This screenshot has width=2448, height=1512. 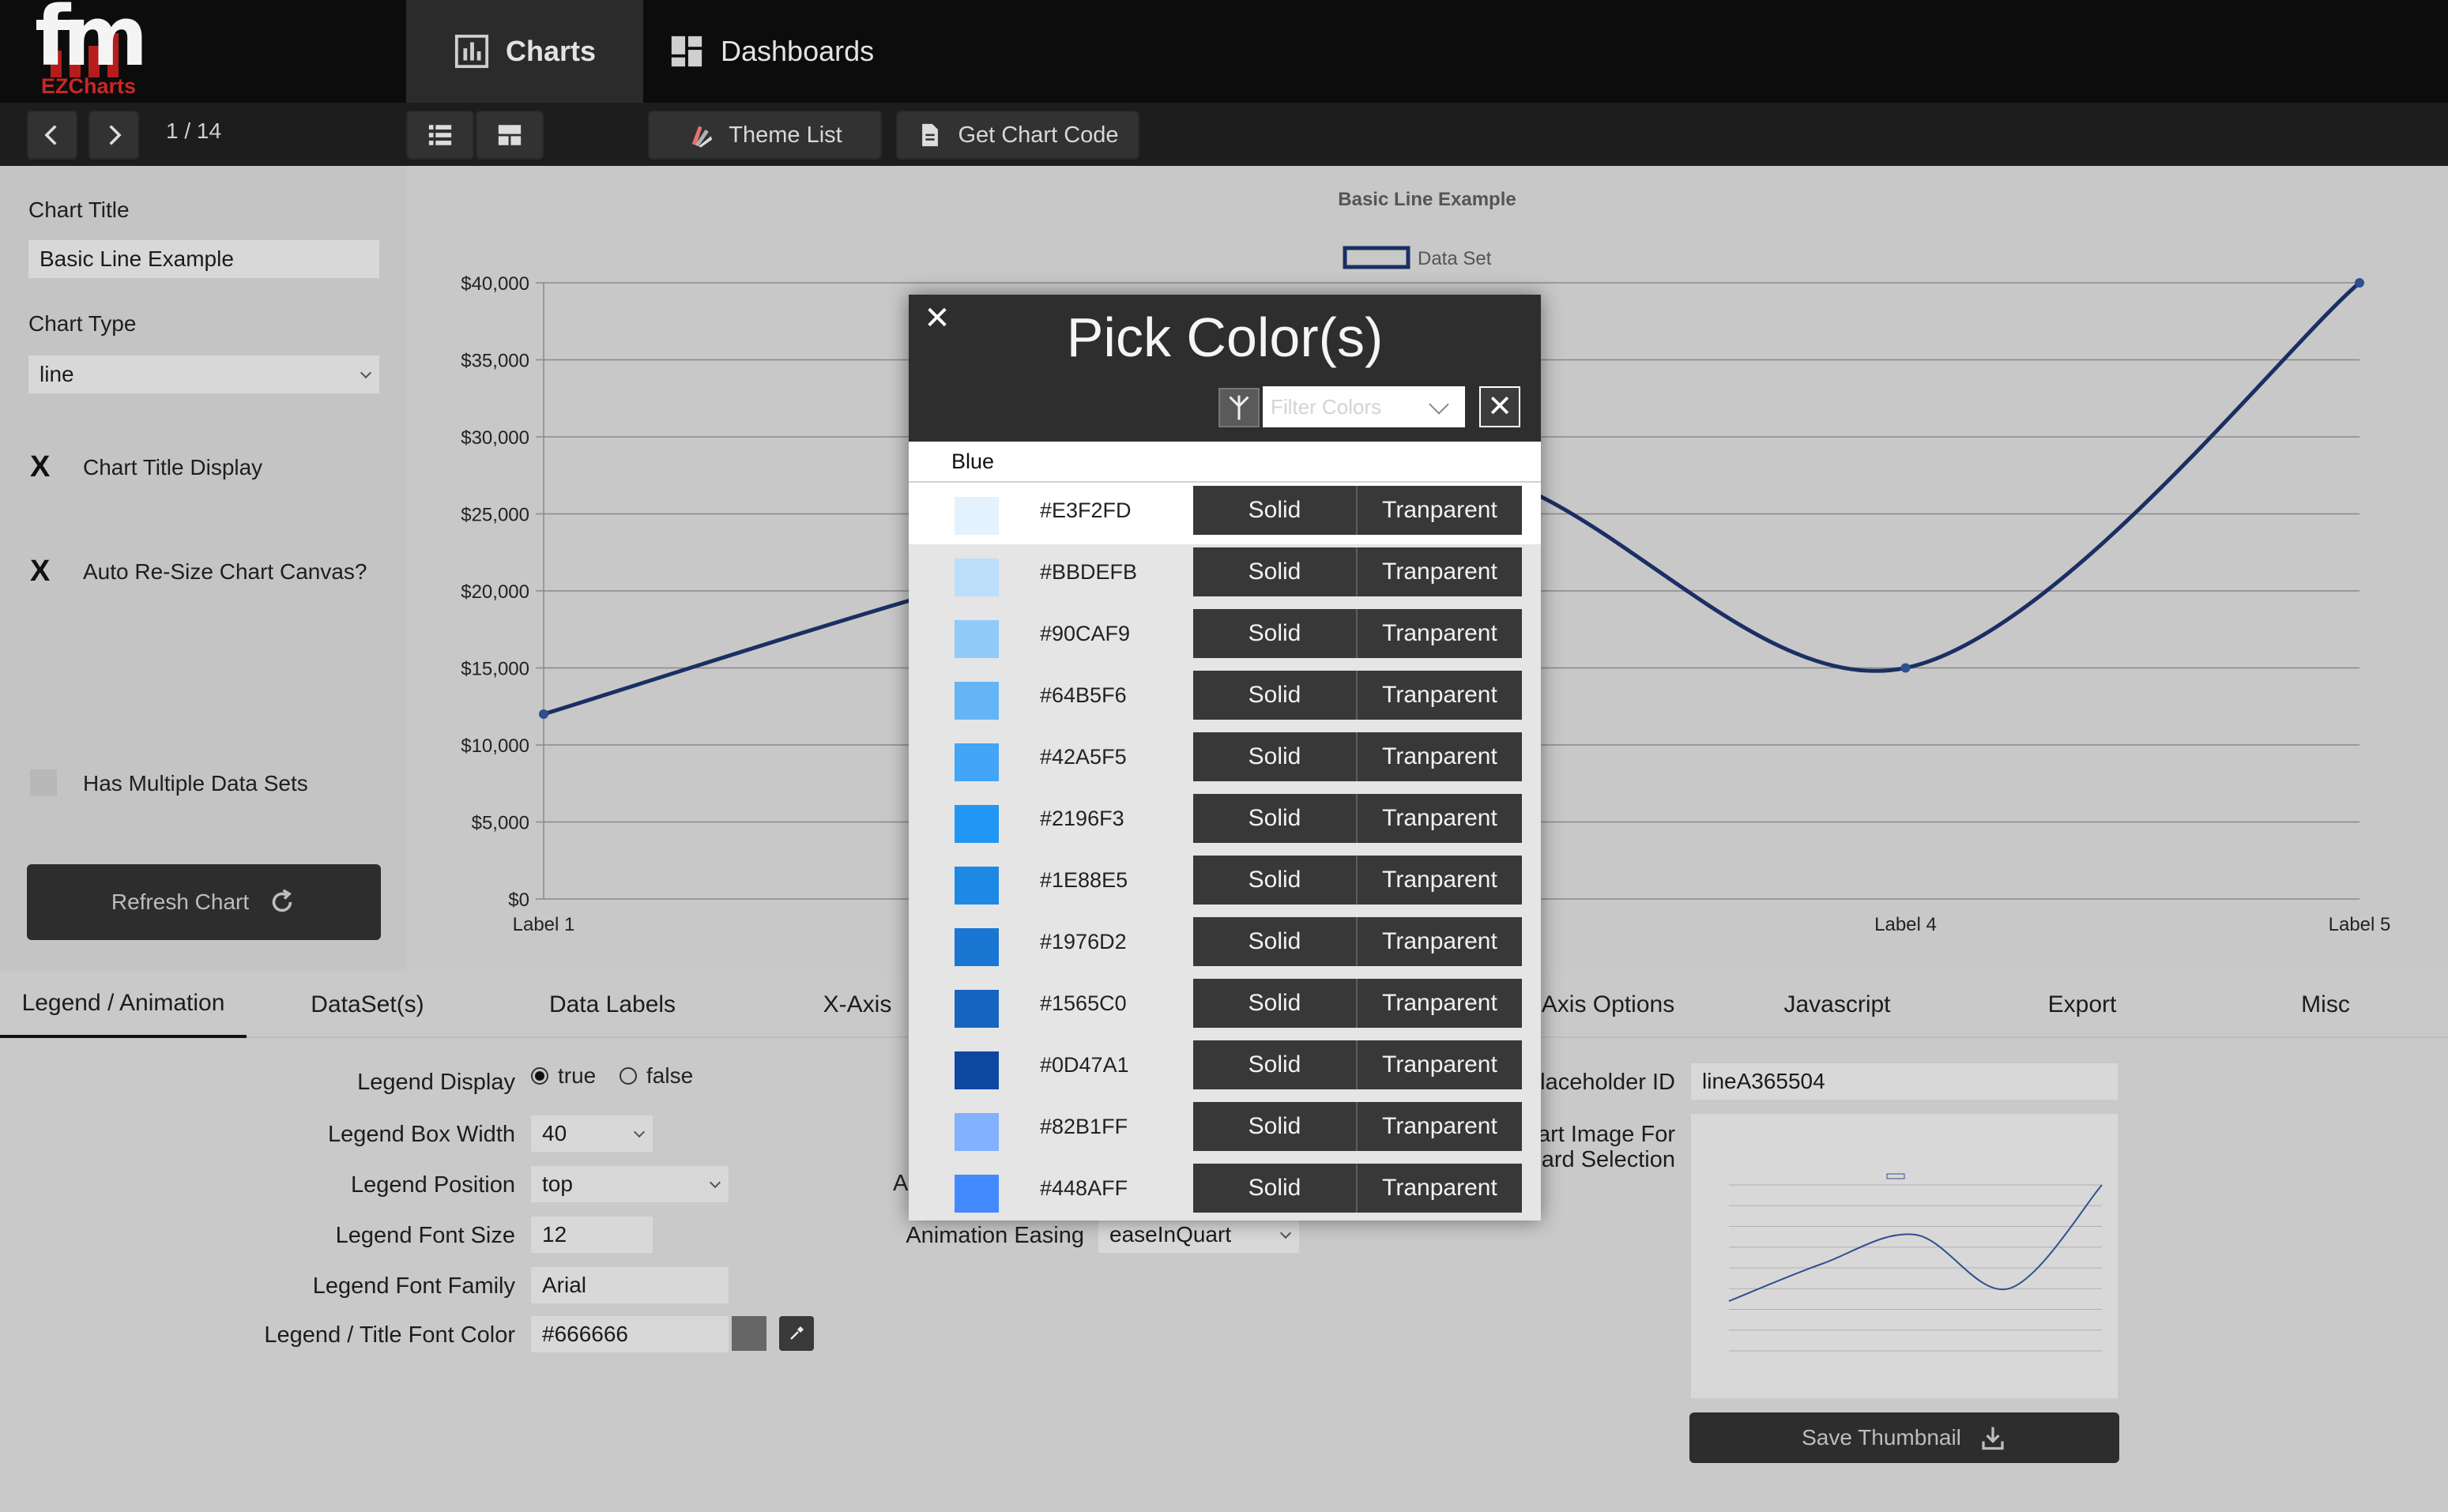 I want to click on prev-chart-button, so click(x=52, y=135).